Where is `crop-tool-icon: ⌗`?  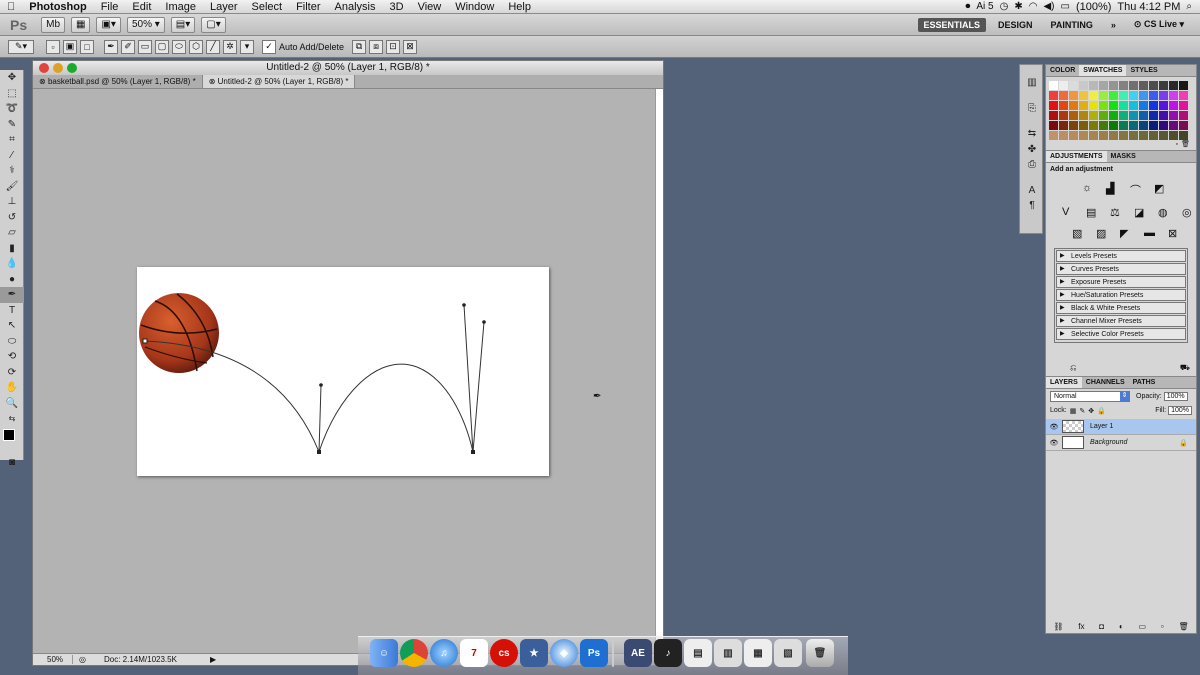 crop-tool-icon: ⌗ is located at coordinates (12, 140).